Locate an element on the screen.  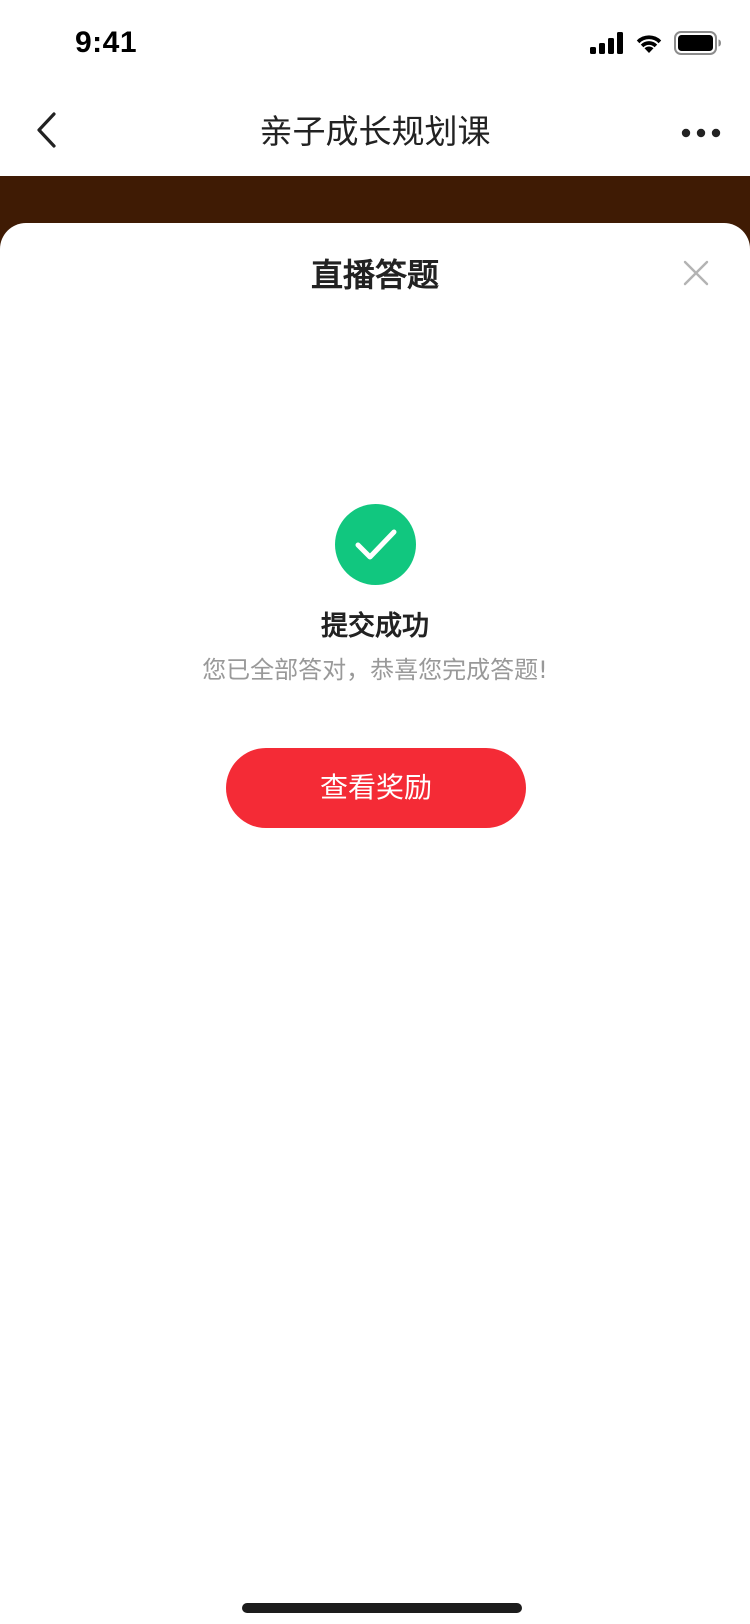
more-button is located at coordinates (701, 132).